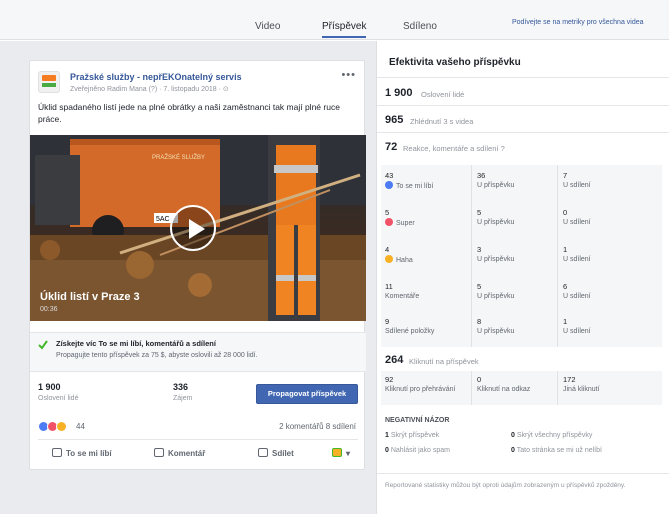 The width and height of the screenshot is (669, 514). I want to click on post-actions: To se mi líbí Komentář Sdílet ▾, so click(198, 452).